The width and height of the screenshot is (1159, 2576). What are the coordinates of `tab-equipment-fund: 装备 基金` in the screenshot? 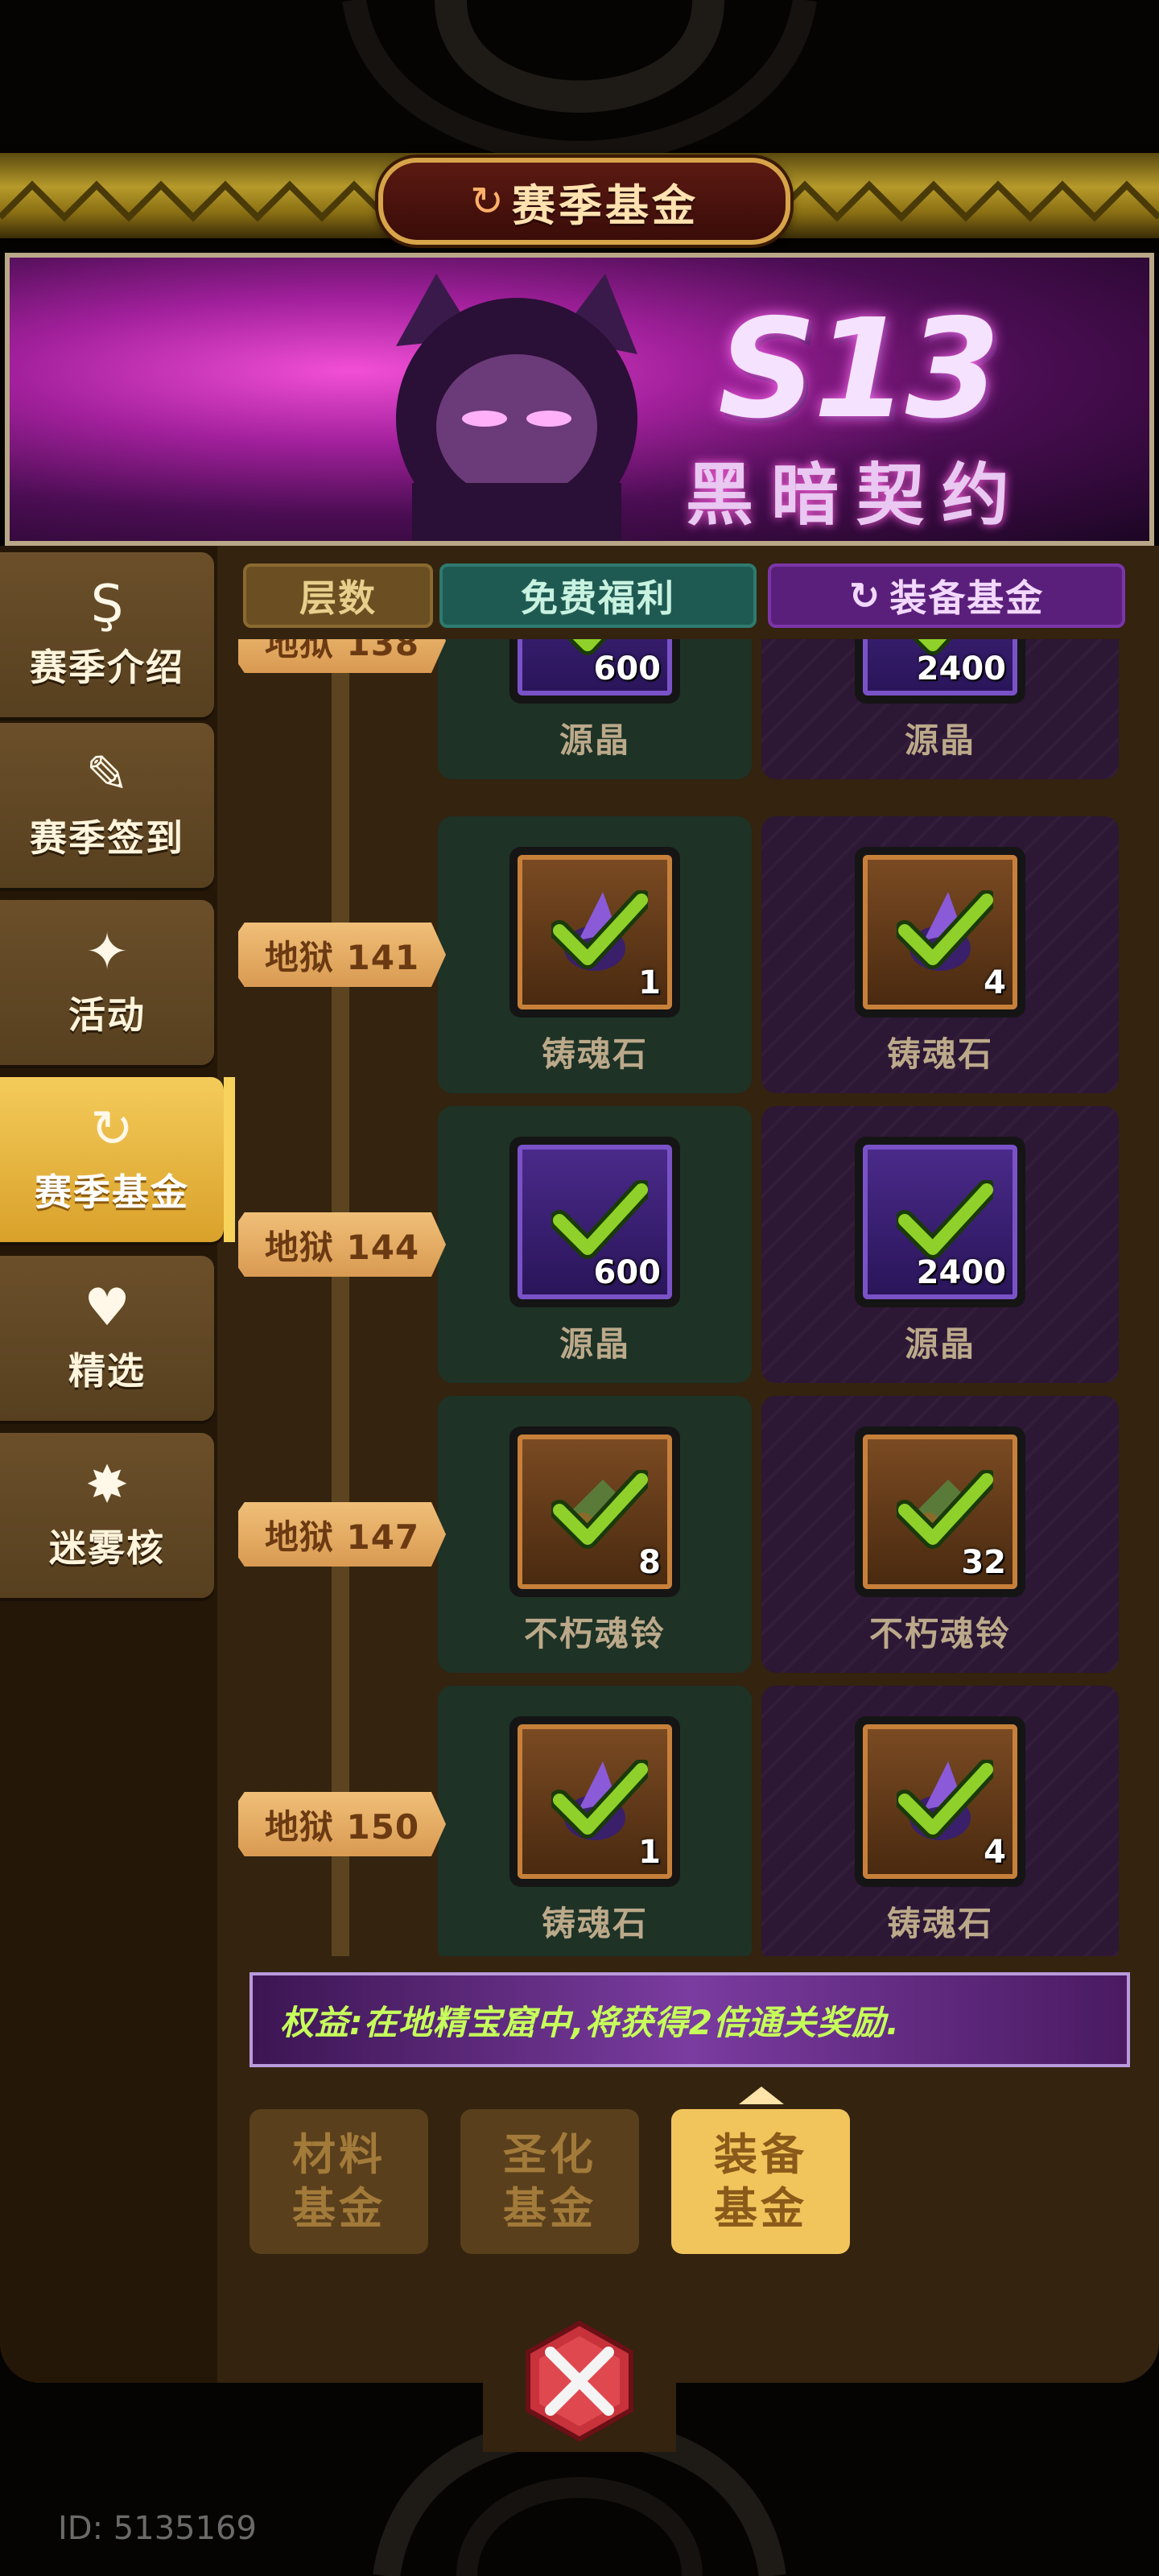 It's located at (760, 2181).